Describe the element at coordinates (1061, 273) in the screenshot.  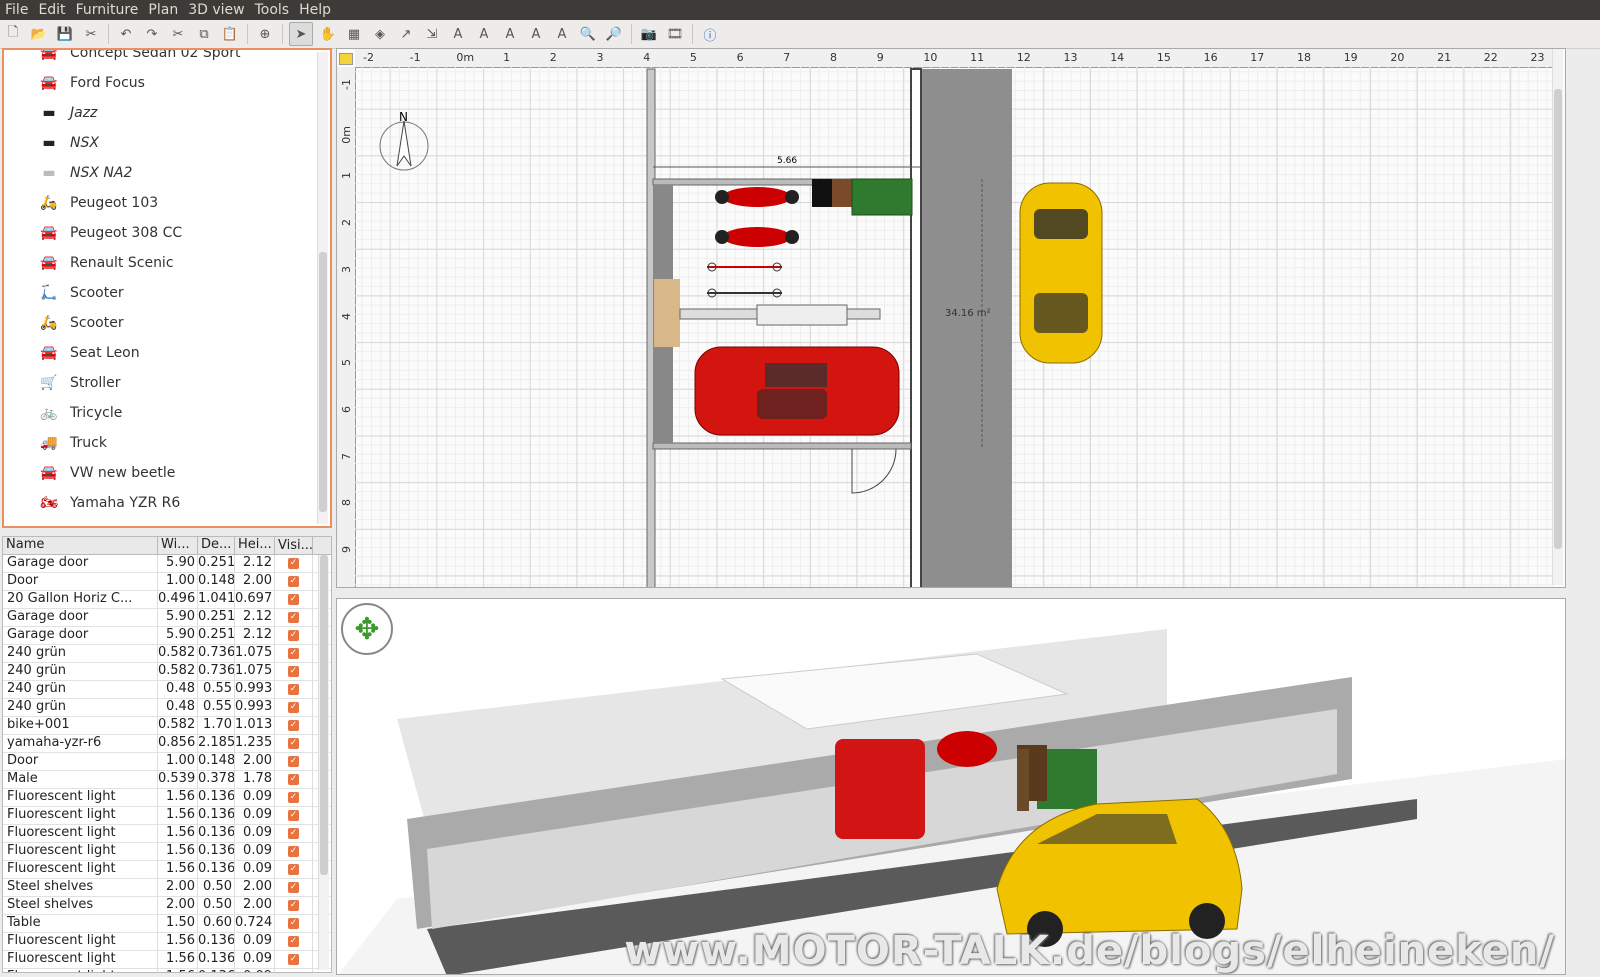
I see `yellow-car` at that location.